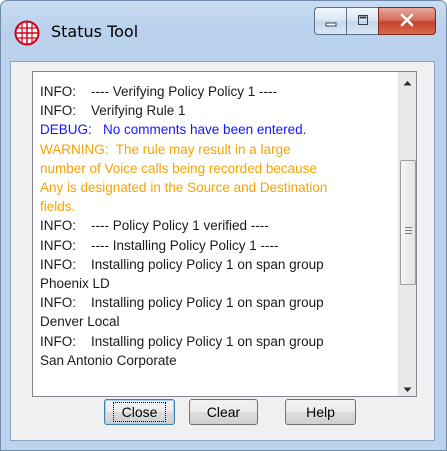 Image resolution: width=447 pixels, height=451 pixels. Describe the element at coordinates (95, 31) in the screenshot. I see `window-title: Status Tool` at that location.